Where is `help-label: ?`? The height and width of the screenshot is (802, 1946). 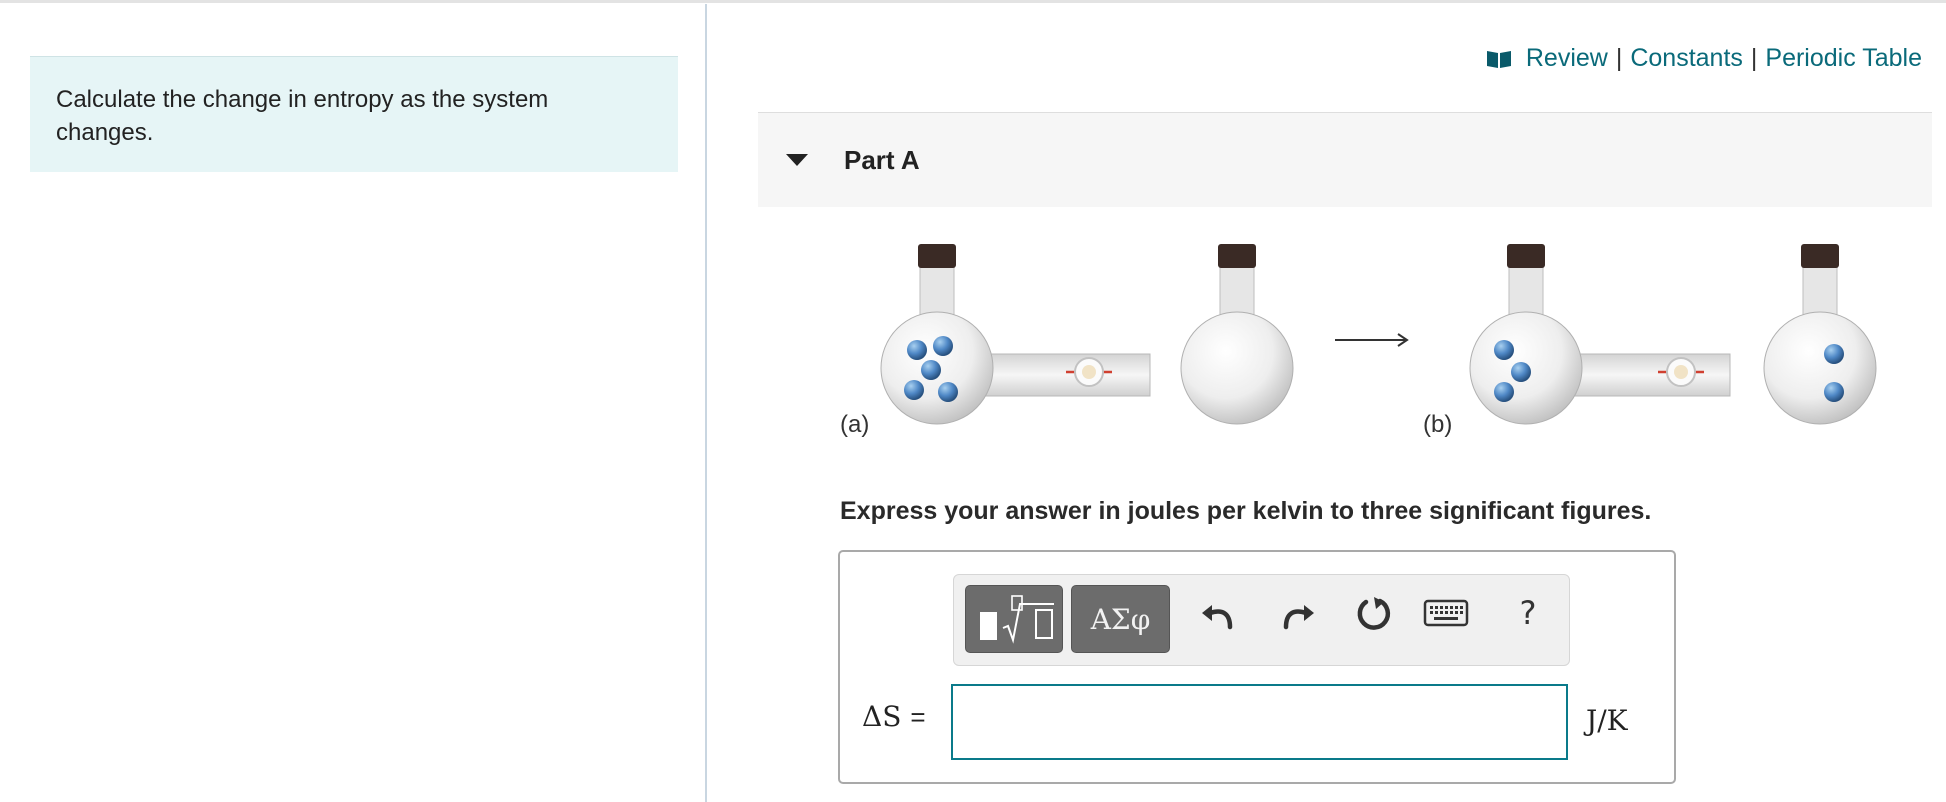 help-label: ? is located at coordinates (1528, 613).